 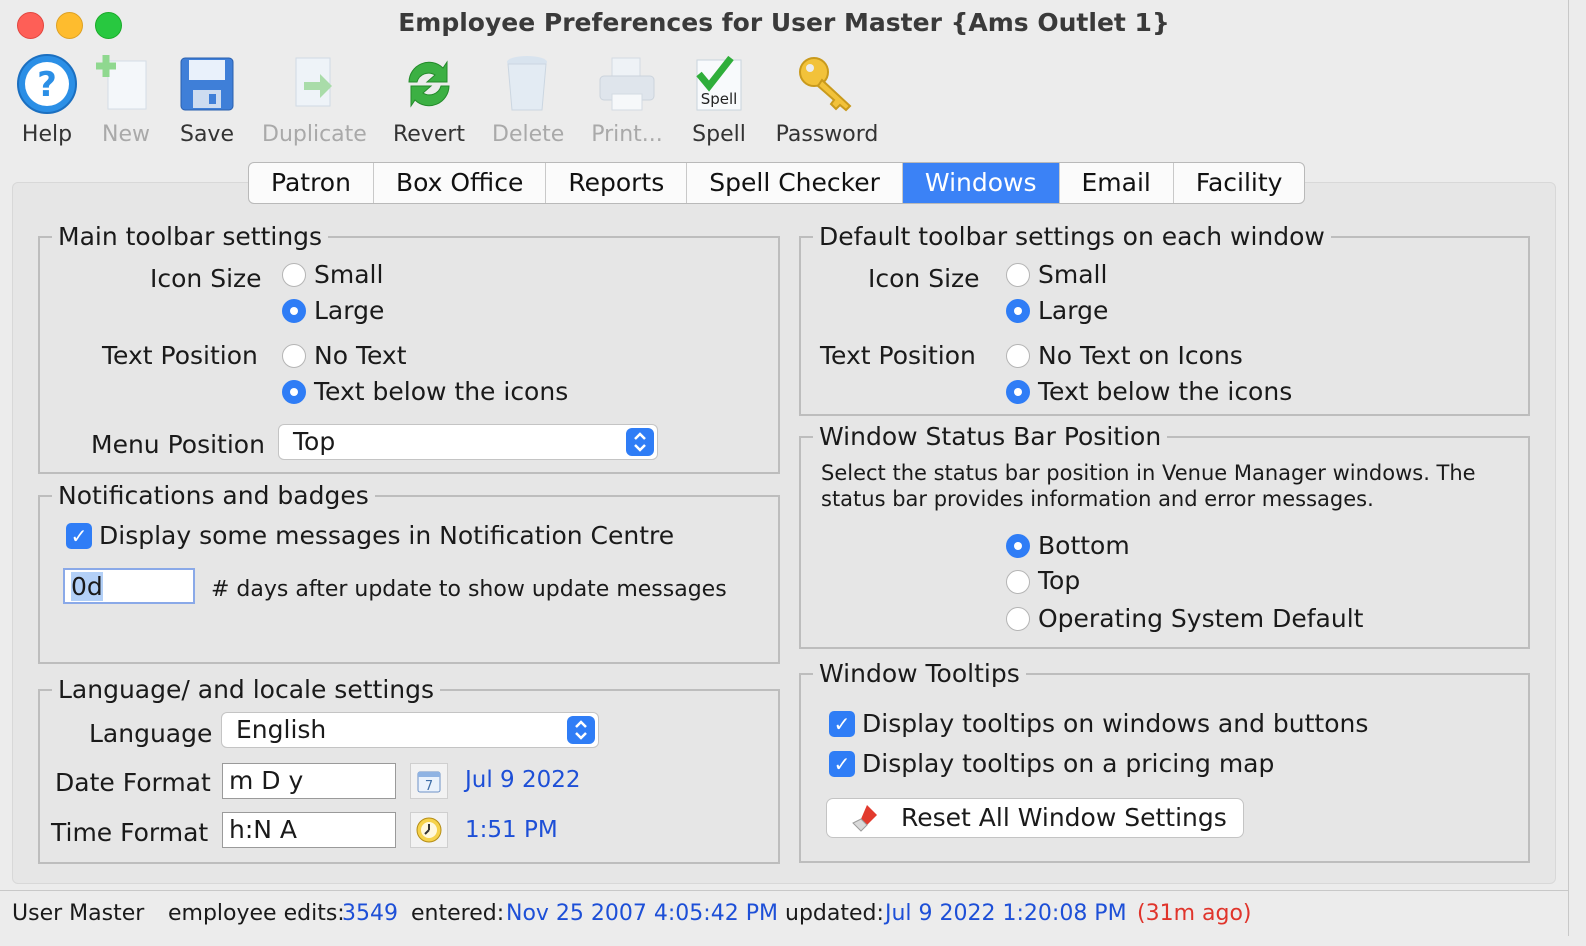 I want to click on trash-can-icon, so click(x=527, y=84).